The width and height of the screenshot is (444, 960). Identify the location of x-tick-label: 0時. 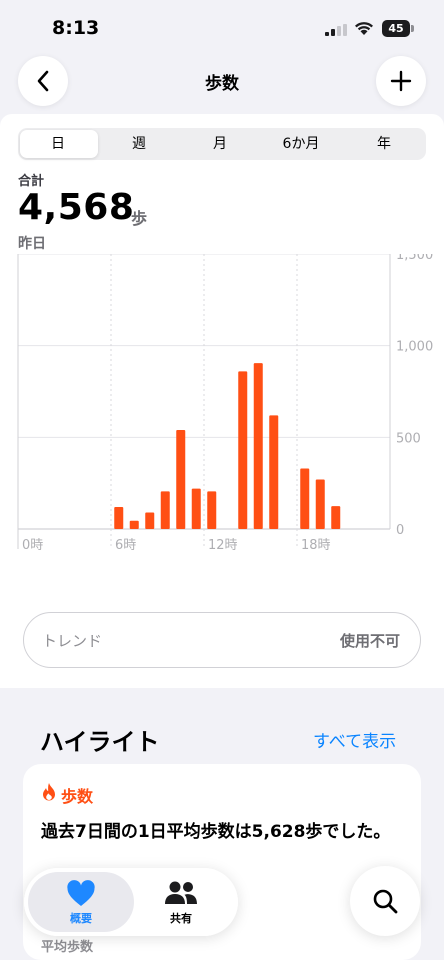
(32, 545).